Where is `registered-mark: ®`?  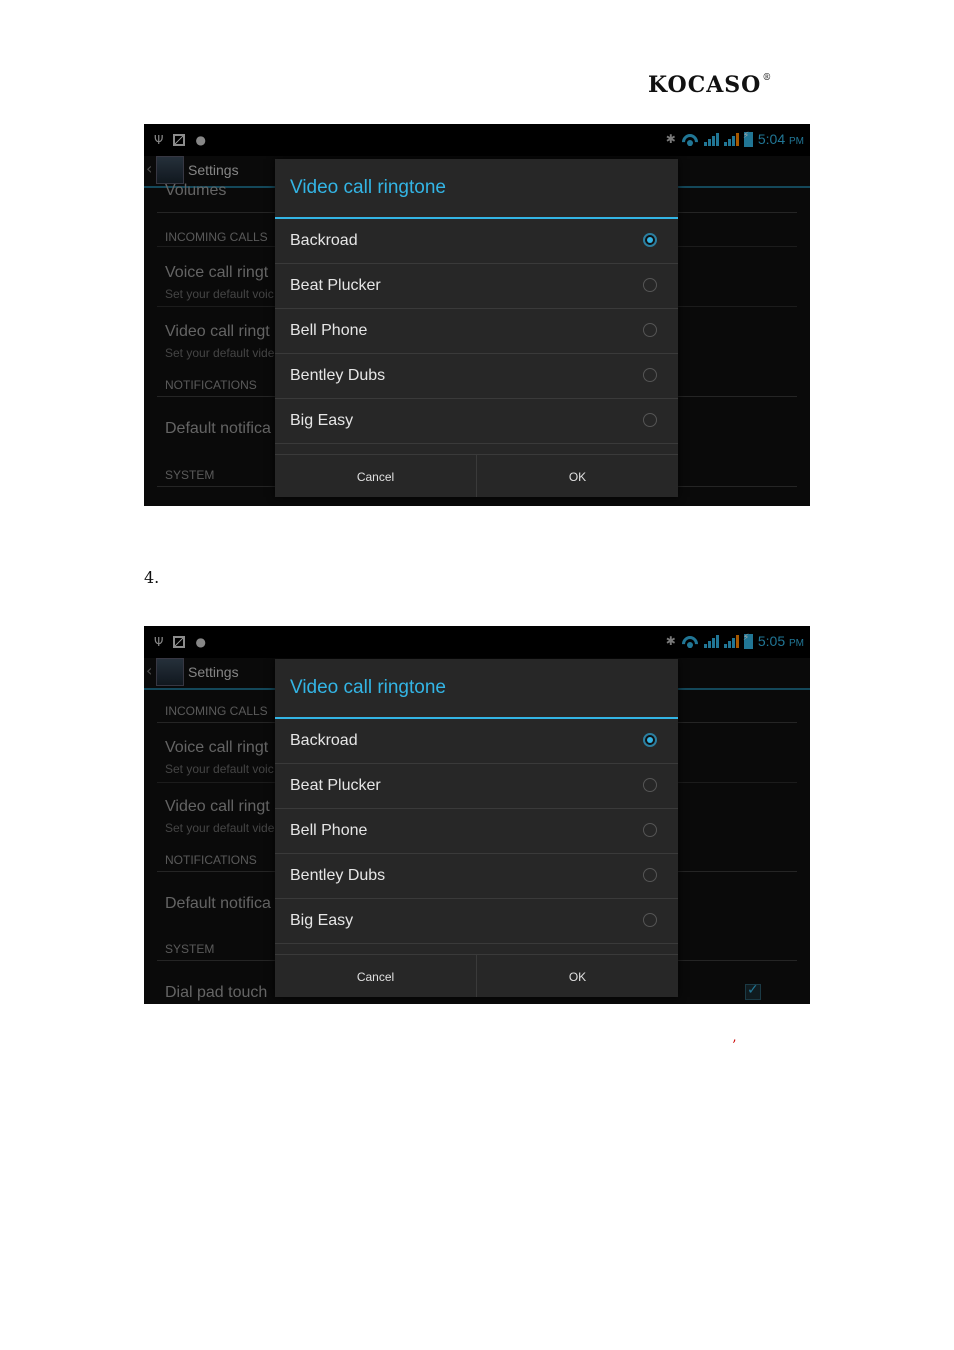 registered-mark: ® is located at coordinates (767, 77).